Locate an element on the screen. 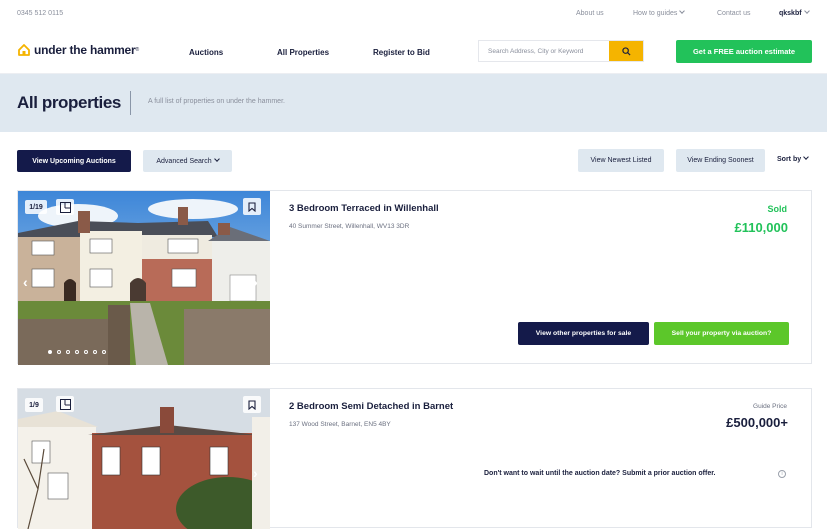  house-photo-image is located at coordinates (144, 278).